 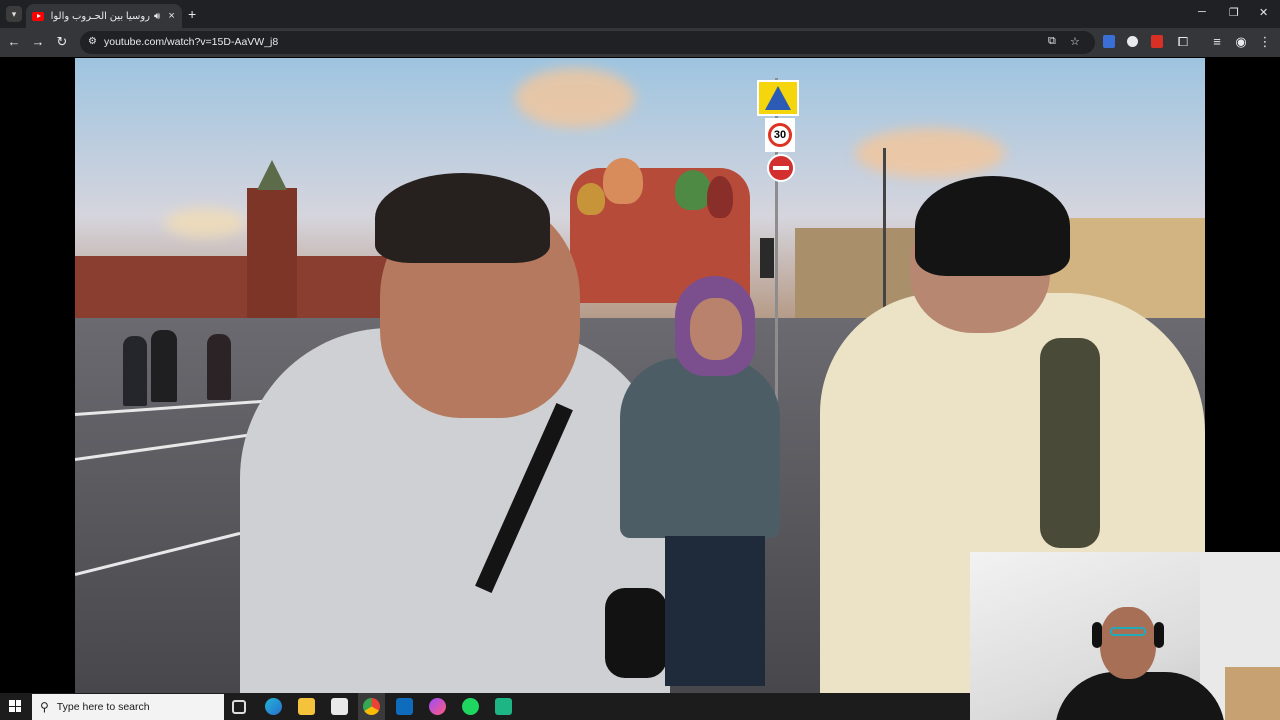 What do you see at coordinates (62, 42) in the screenshot?
I see `reload-icon: ↻` at bounding box center [62, 42].